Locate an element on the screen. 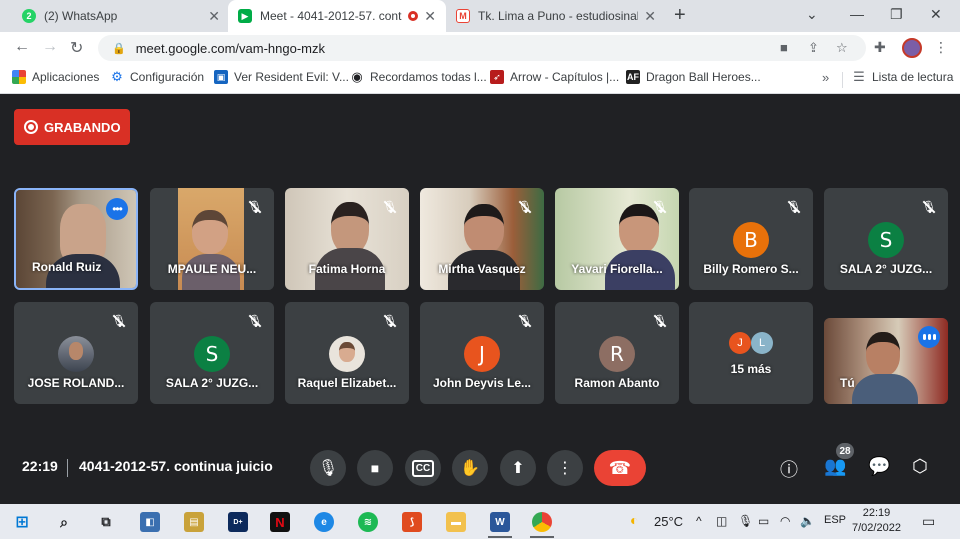  tab-search-icon: ⌄ is located at coordinates (812, 14).